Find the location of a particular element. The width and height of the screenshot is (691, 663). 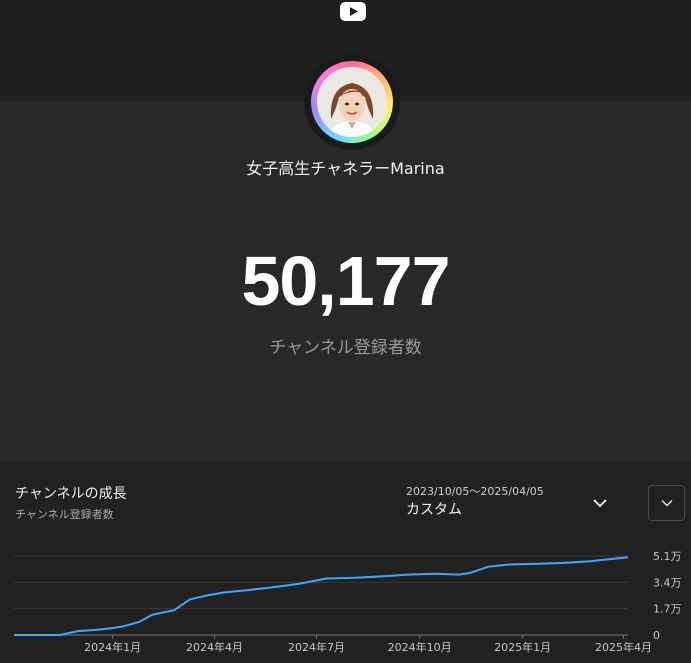

x-tick-label: 2024年7月 is located at coordinates (316, 647).